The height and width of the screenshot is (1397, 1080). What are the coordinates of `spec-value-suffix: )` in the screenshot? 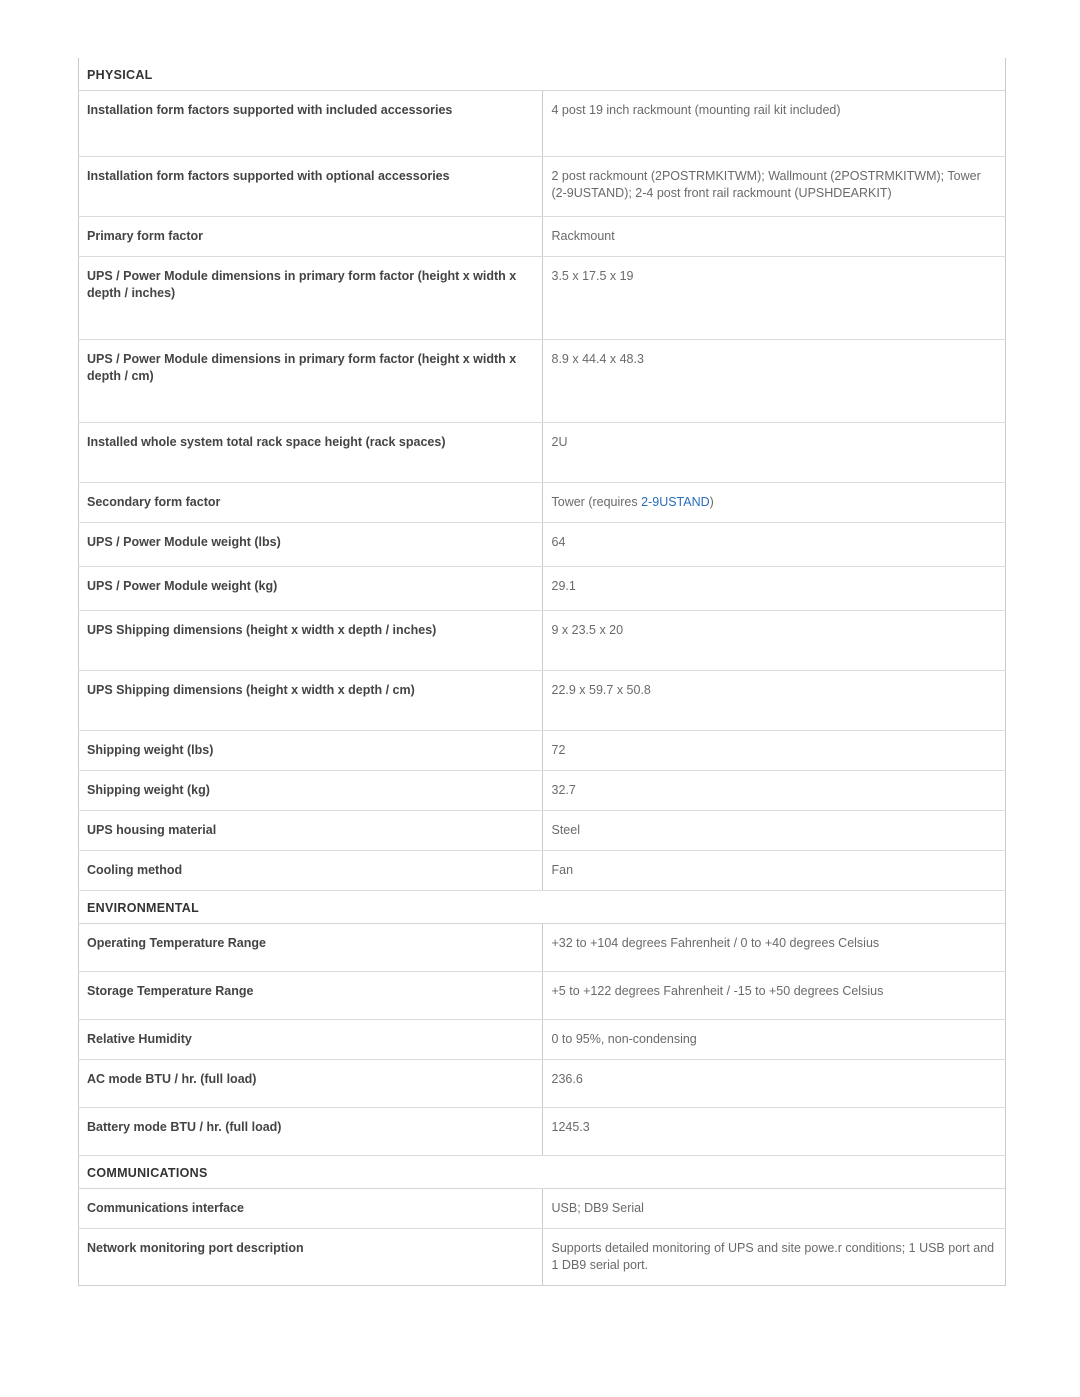 It's located at (711, 502).